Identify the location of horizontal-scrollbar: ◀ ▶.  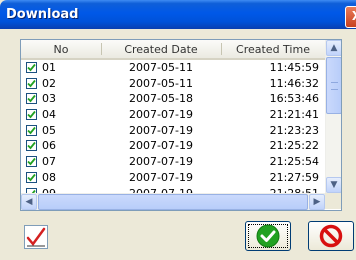
(173, 201).